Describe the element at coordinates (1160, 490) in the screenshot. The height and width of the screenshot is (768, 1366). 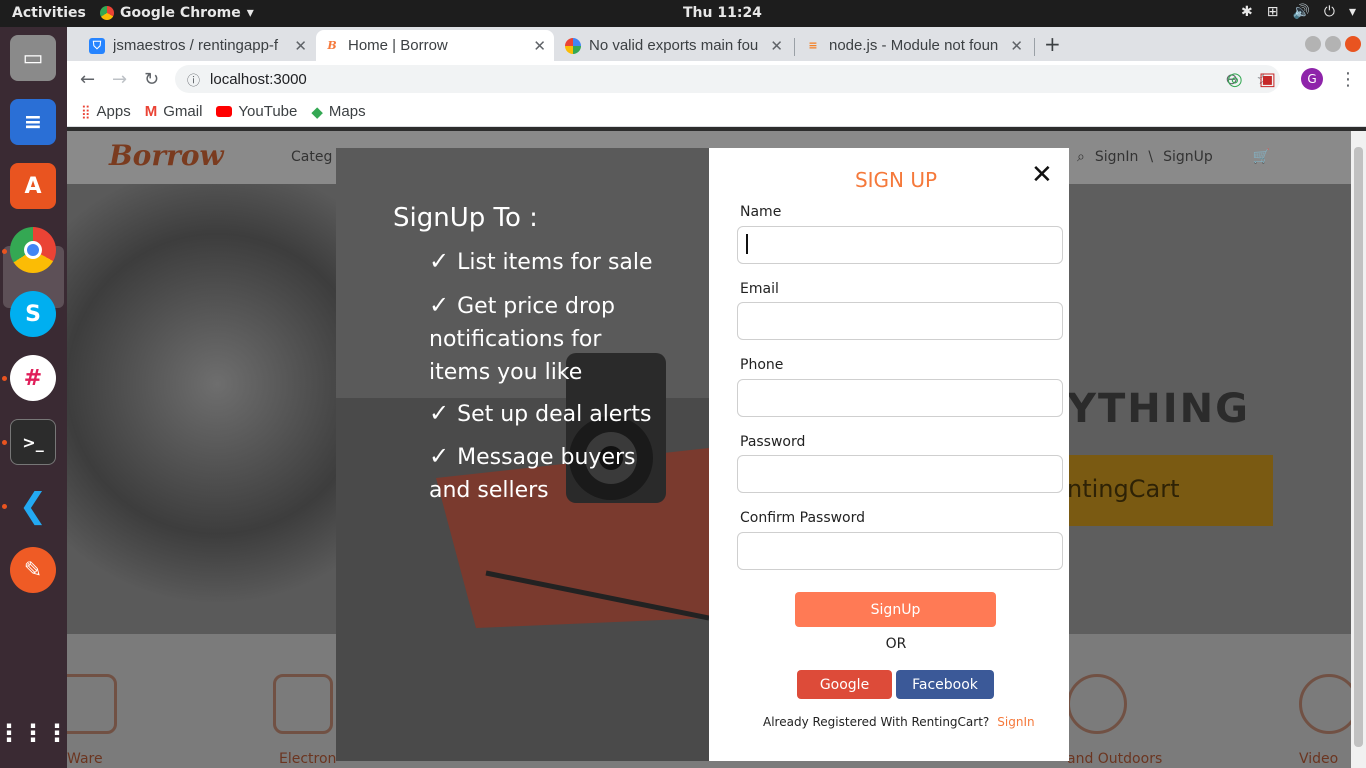
I see `hero-cta-button: ntingCart` at that location.